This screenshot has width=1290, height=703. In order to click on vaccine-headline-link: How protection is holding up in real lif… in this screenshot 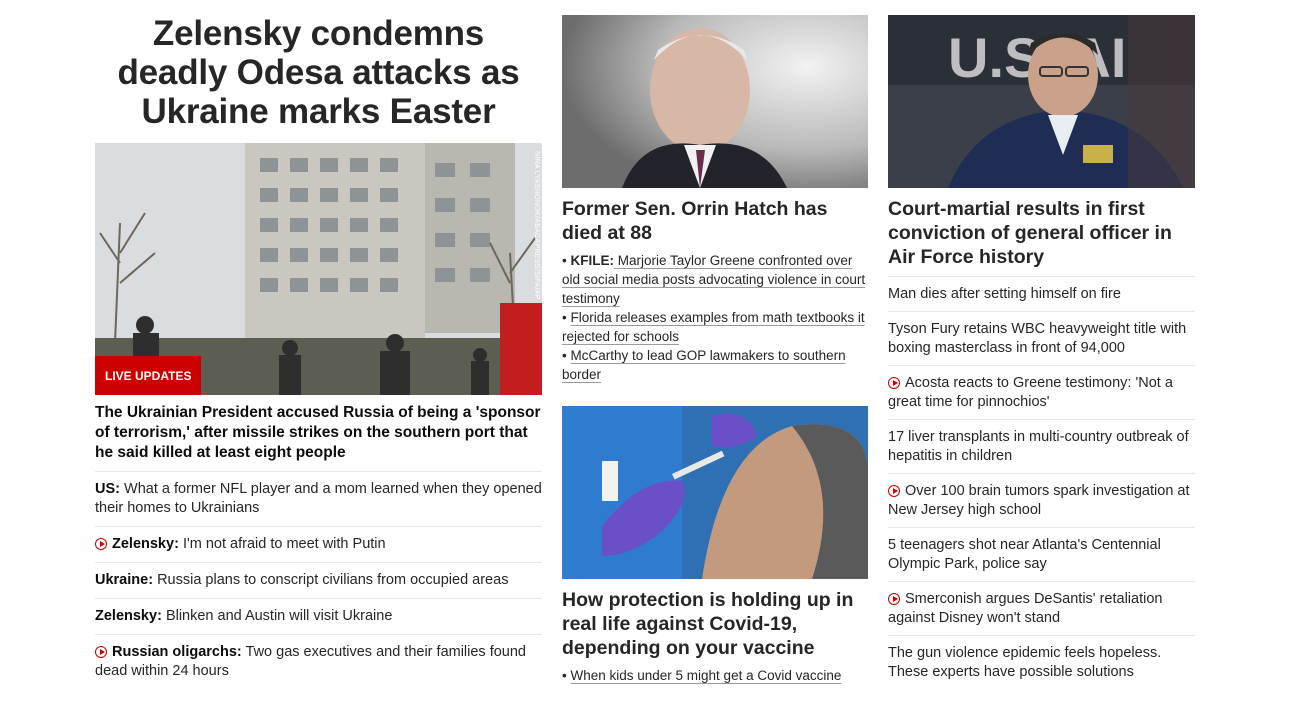, I will do `click(715, 624)`.